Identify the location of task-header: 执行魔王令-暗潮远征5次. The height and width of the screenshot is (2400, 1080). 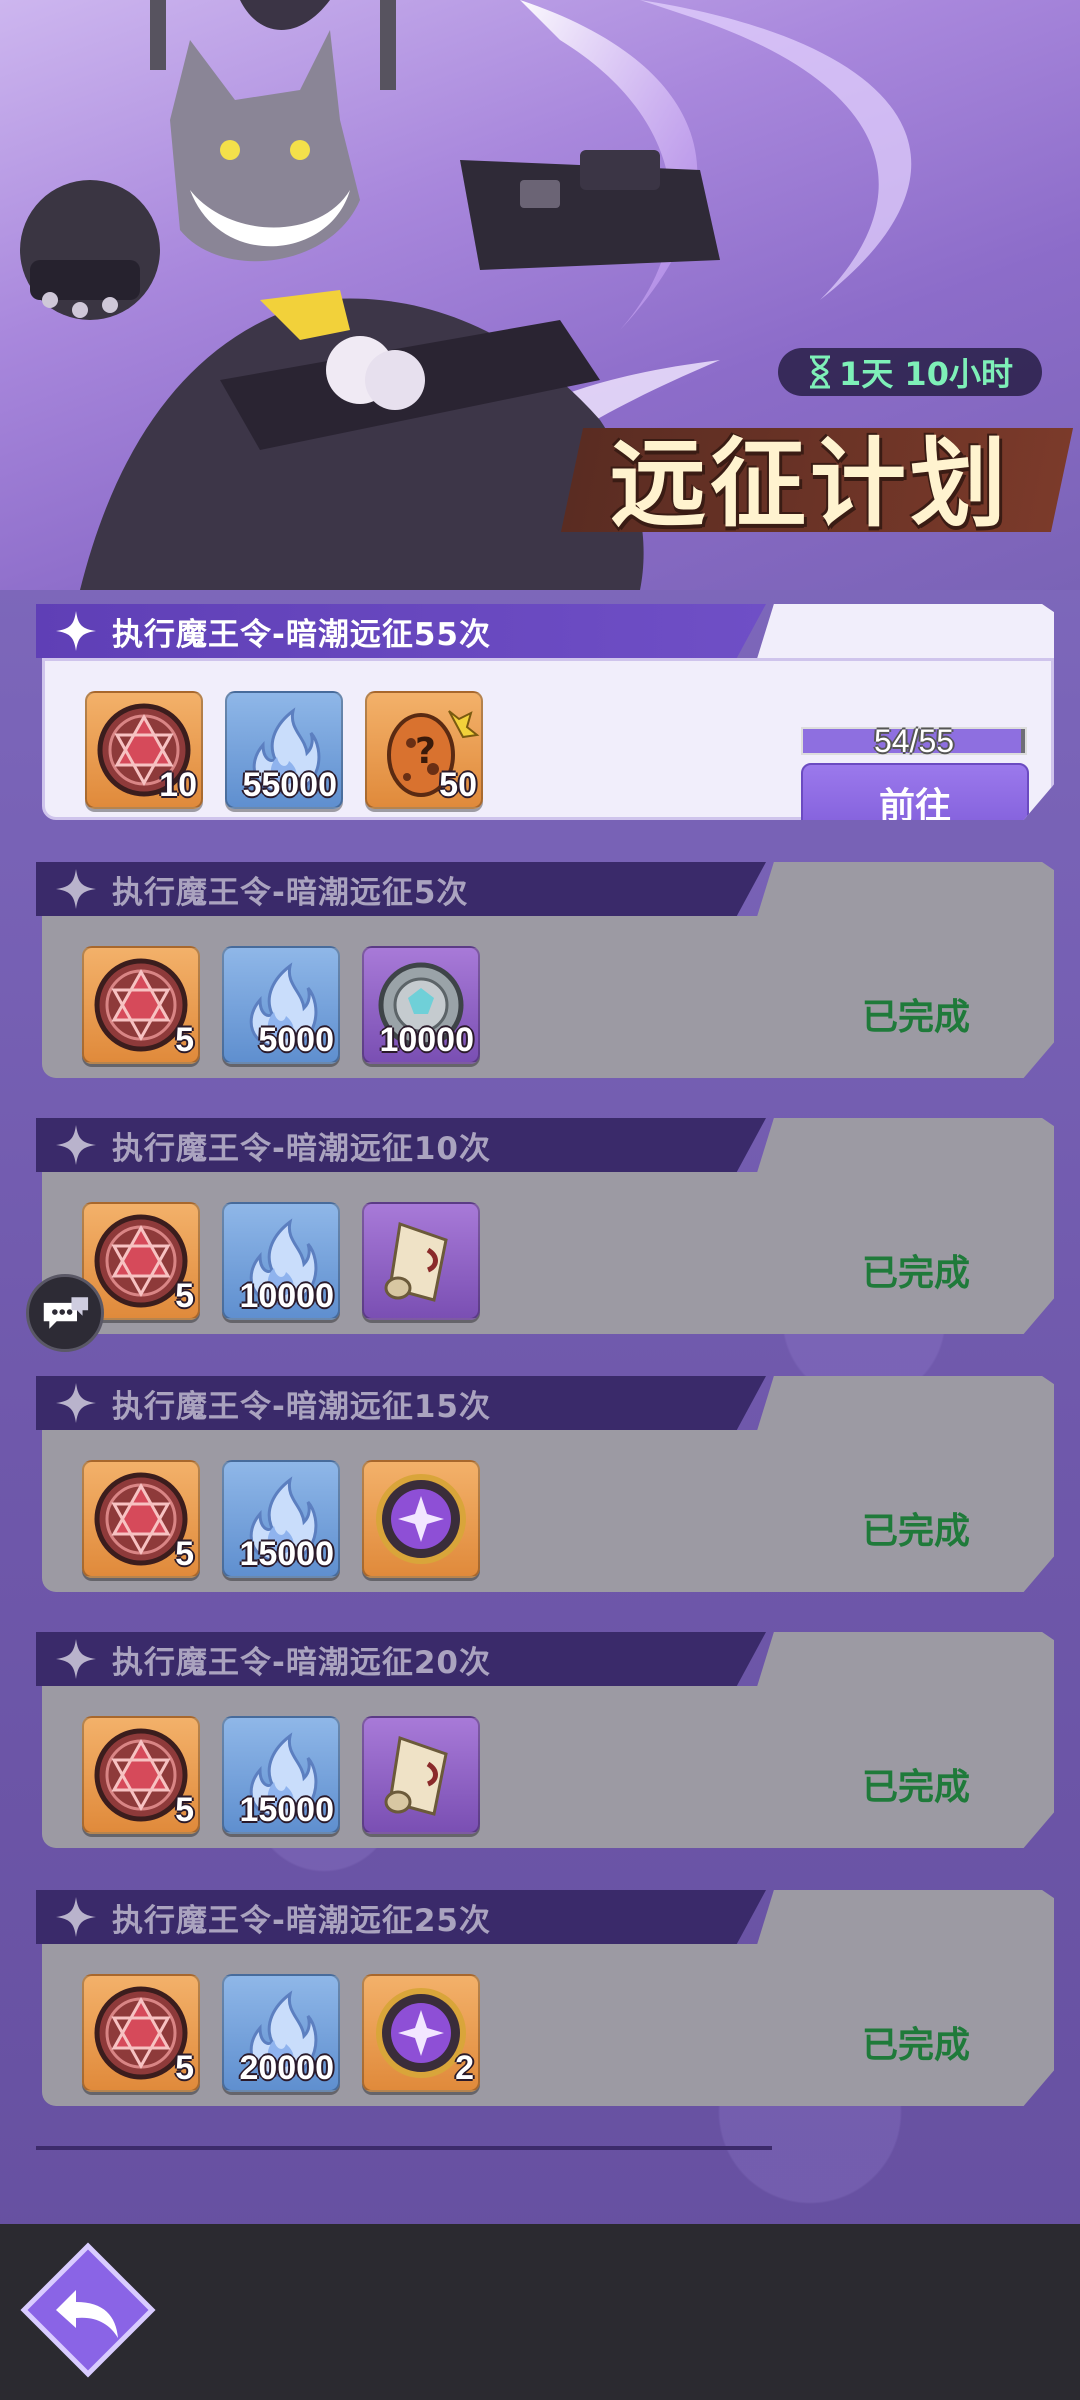
(401, 889).